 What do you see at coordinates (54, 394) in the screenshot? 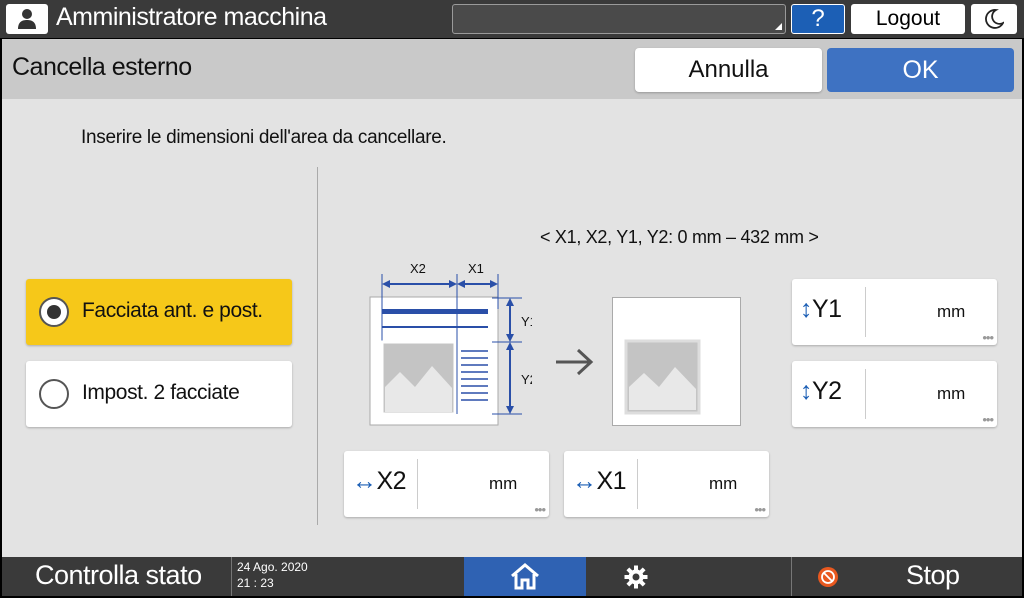
I see `radio-unselected-icon` at bounding box center [54, 394].